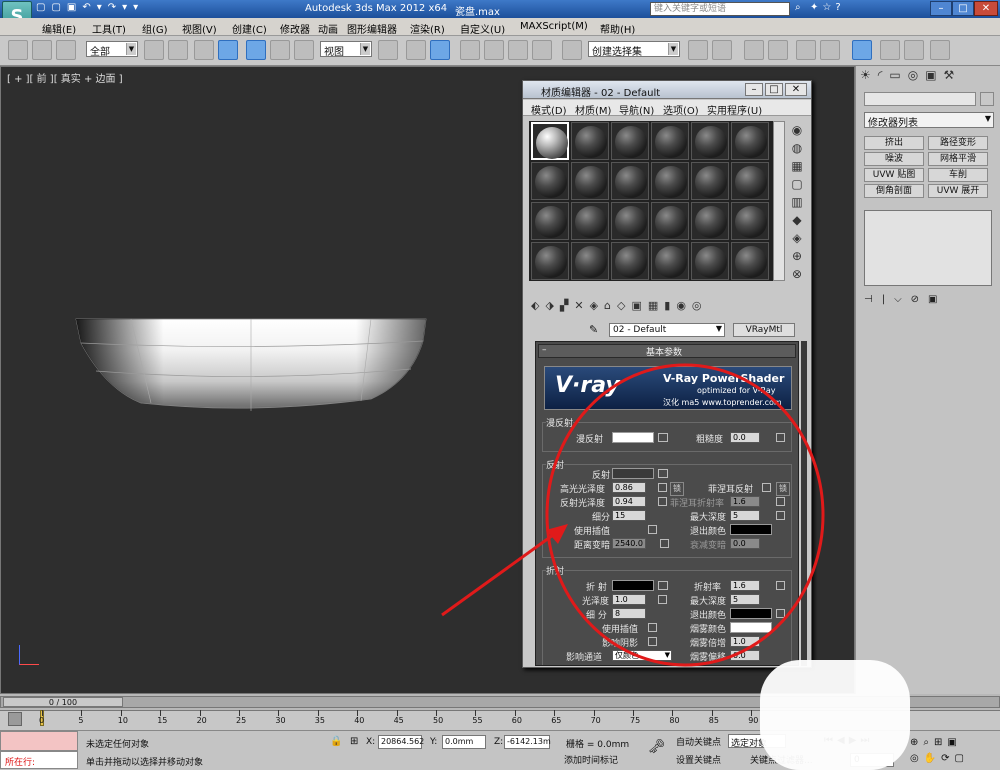  Describe the element at coordinates (617, 28) in the screenshot. I see `menu-help: 帮助(H)` at that location.